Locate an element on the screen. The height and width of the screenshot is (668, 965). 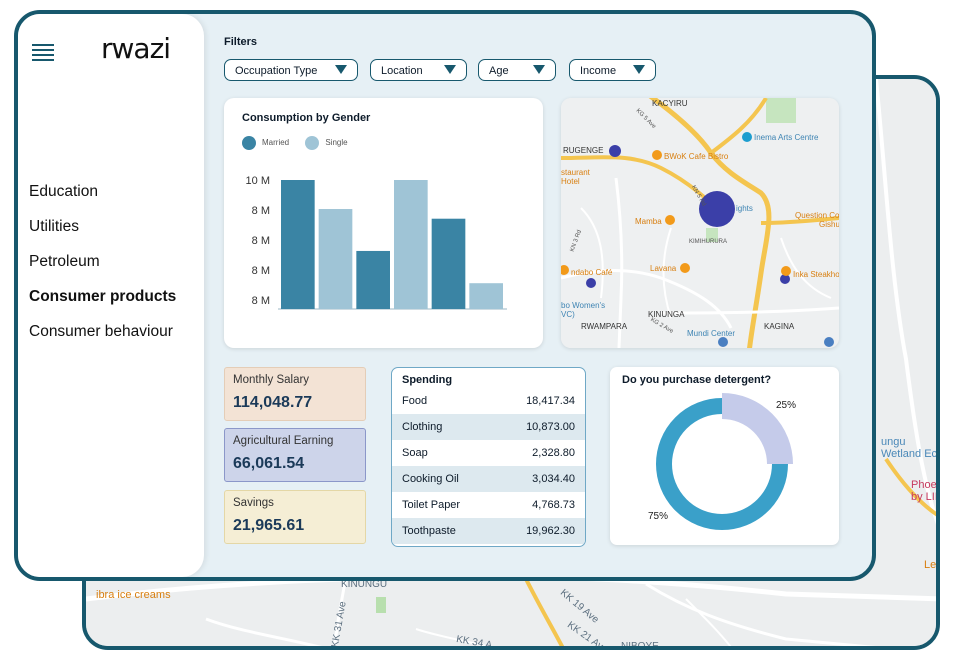
map-label: RUGENGE is located at coordinates (583, 150).